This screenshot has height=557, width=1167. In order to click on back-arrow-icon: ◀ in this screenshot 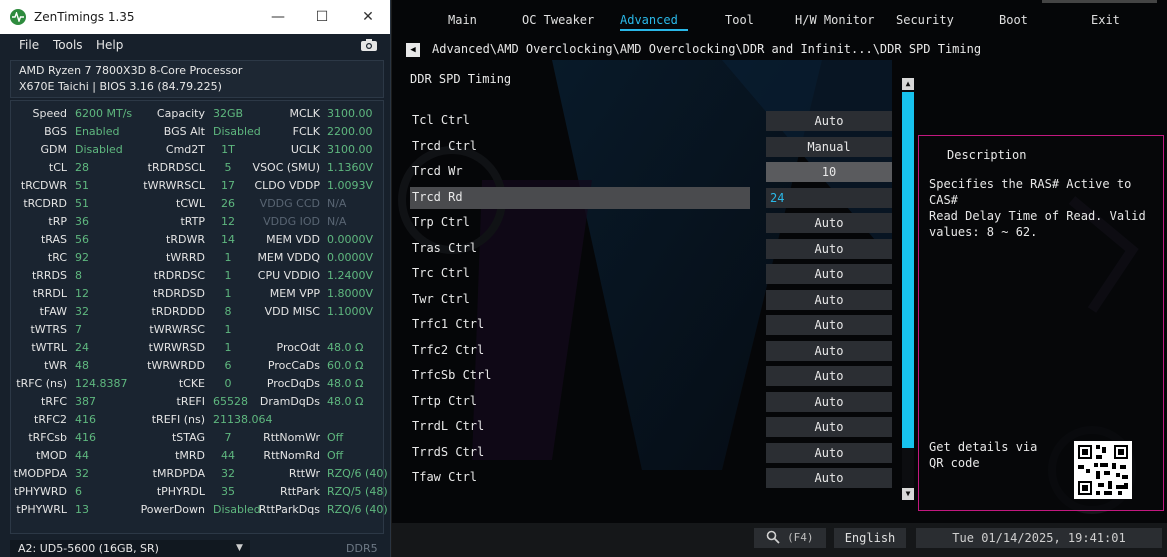, I will do `click(413, 49)`.